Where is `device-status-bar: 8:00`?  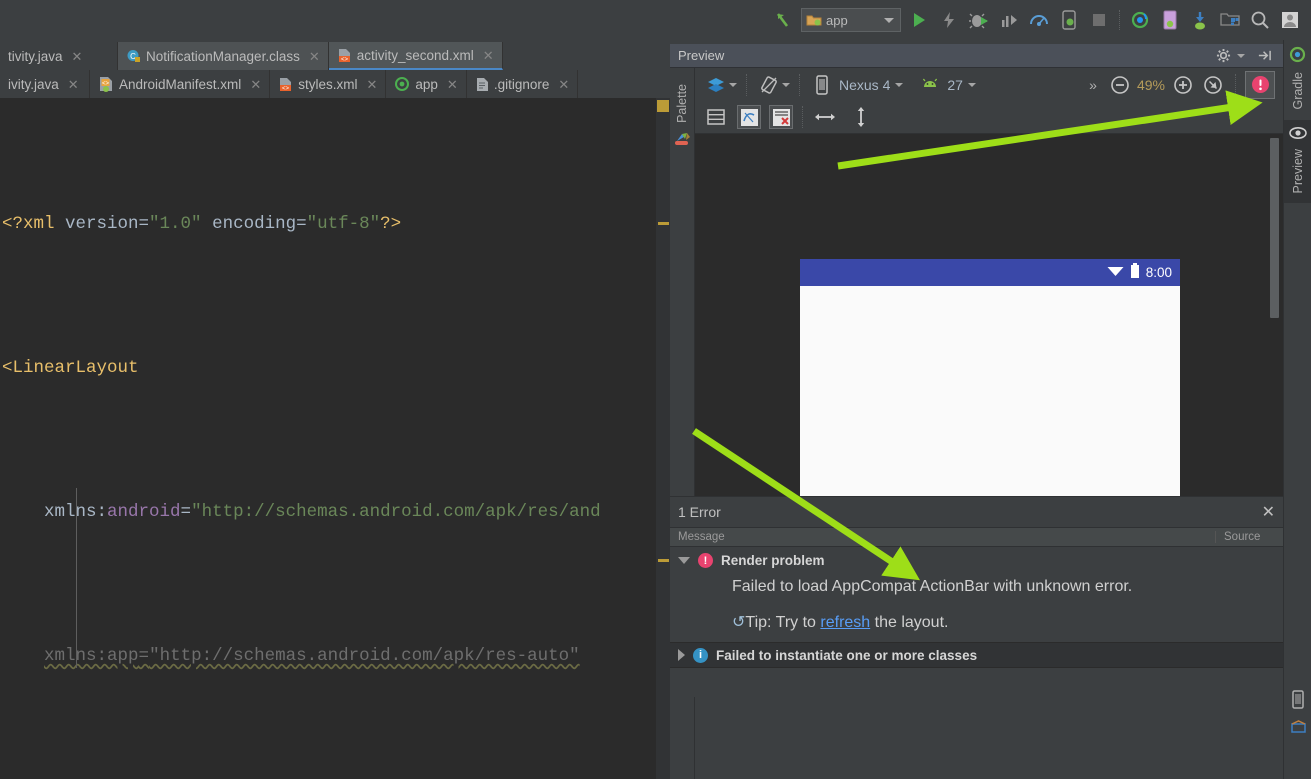
device-status-bar: 8:00 is located at coordinates (990, 272).